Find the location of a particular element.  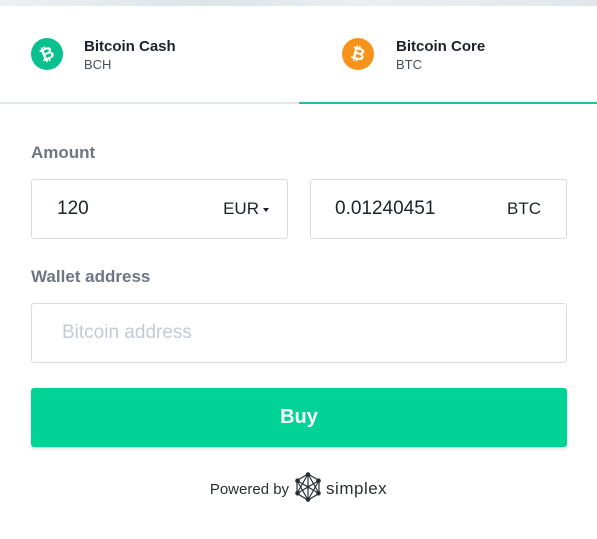

powered-by-text: Powered by is located at coordinates (249, 489).